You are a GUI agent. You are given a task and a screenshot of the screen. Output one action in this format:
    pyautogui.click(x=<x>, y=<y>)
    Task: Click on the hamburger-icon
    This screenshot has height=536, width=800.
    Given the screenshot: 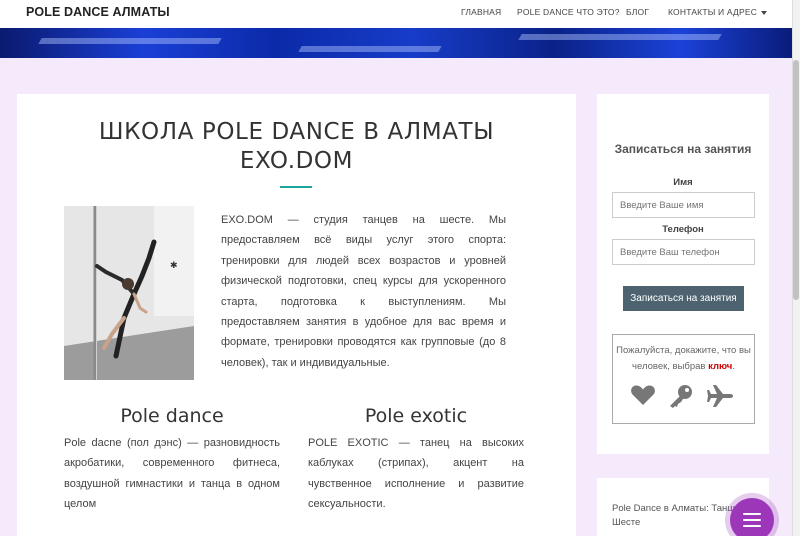 What is the action you would take?
    pyautogui.click(x=752, y=514)
    